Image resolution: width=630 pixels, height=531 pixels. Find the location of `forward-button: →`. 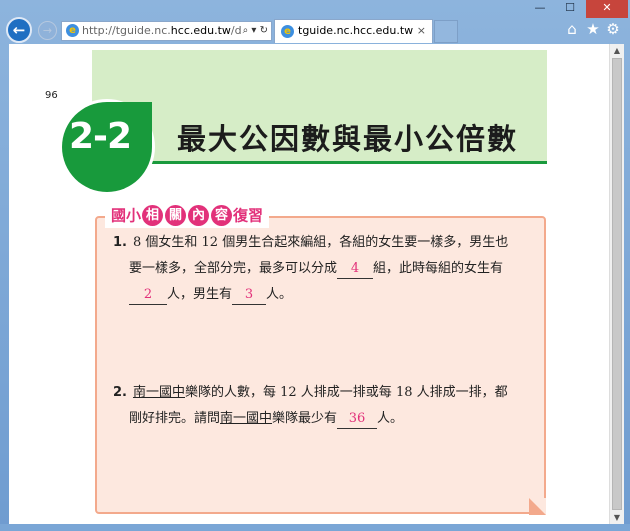

forward-button: → is located at coordinates (47, 30).